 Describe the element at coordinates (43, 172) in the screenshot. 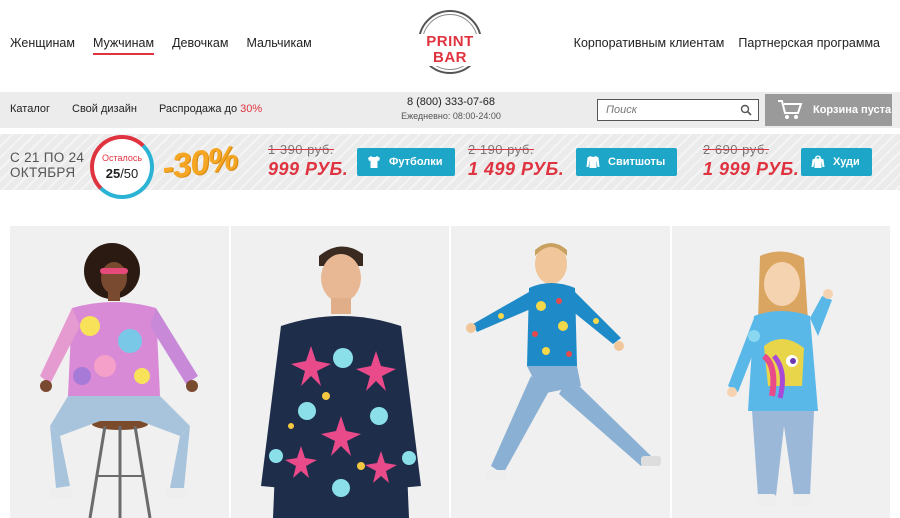

I see `promo-dates-line2: ОКТЯБРЯ` at that location.